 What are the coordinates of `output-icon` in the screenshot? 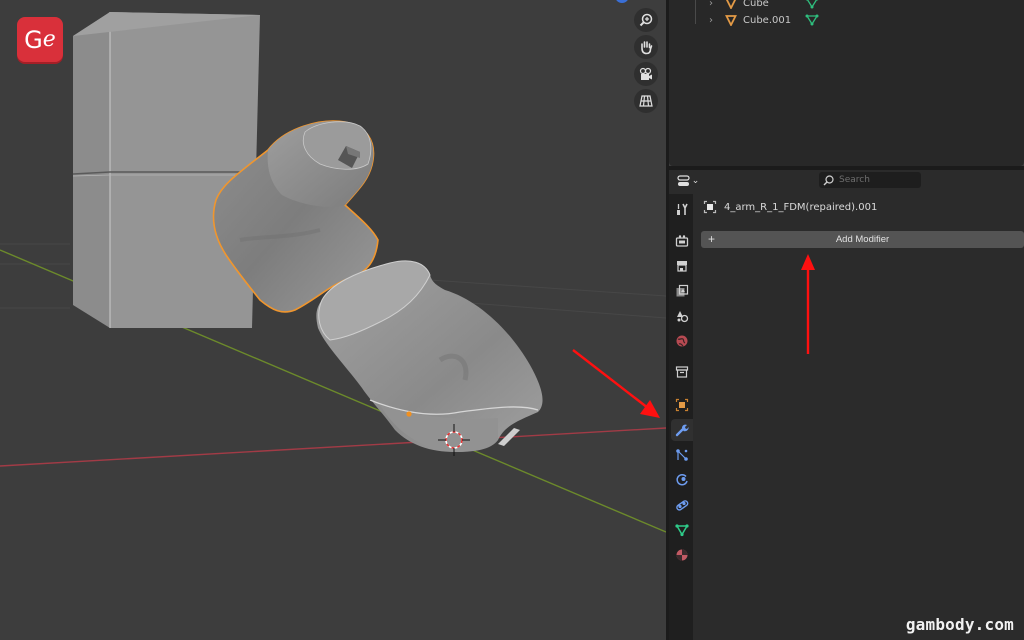 It's located at (682, 266).